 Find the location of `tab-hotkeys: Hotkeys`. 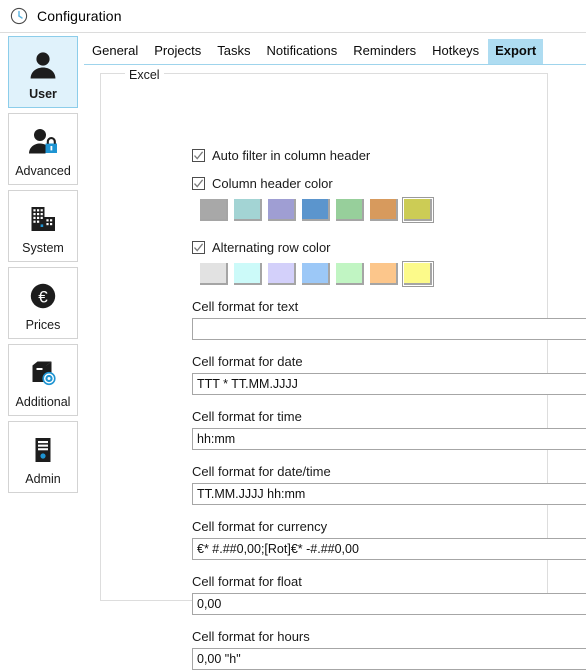

tab-hotkeys: Hotkeys is located at coordinates (455, 51).